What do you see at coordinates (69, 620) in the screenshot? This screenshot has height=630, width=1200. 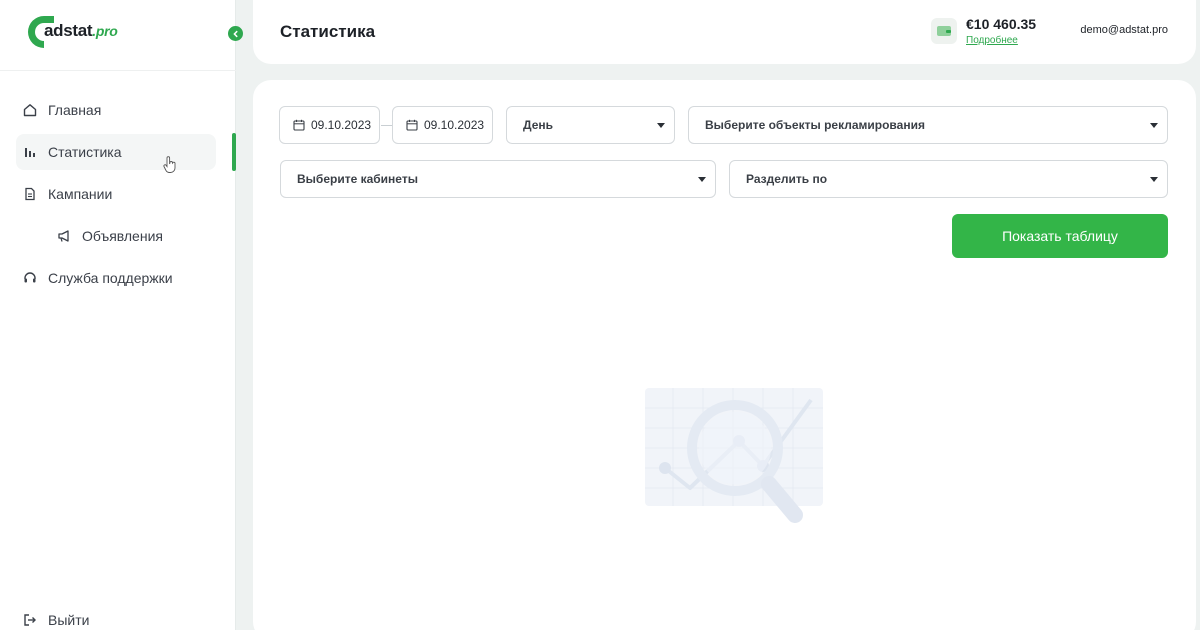 I see `logout-label: Выйти` at bounding box center [69, 620].